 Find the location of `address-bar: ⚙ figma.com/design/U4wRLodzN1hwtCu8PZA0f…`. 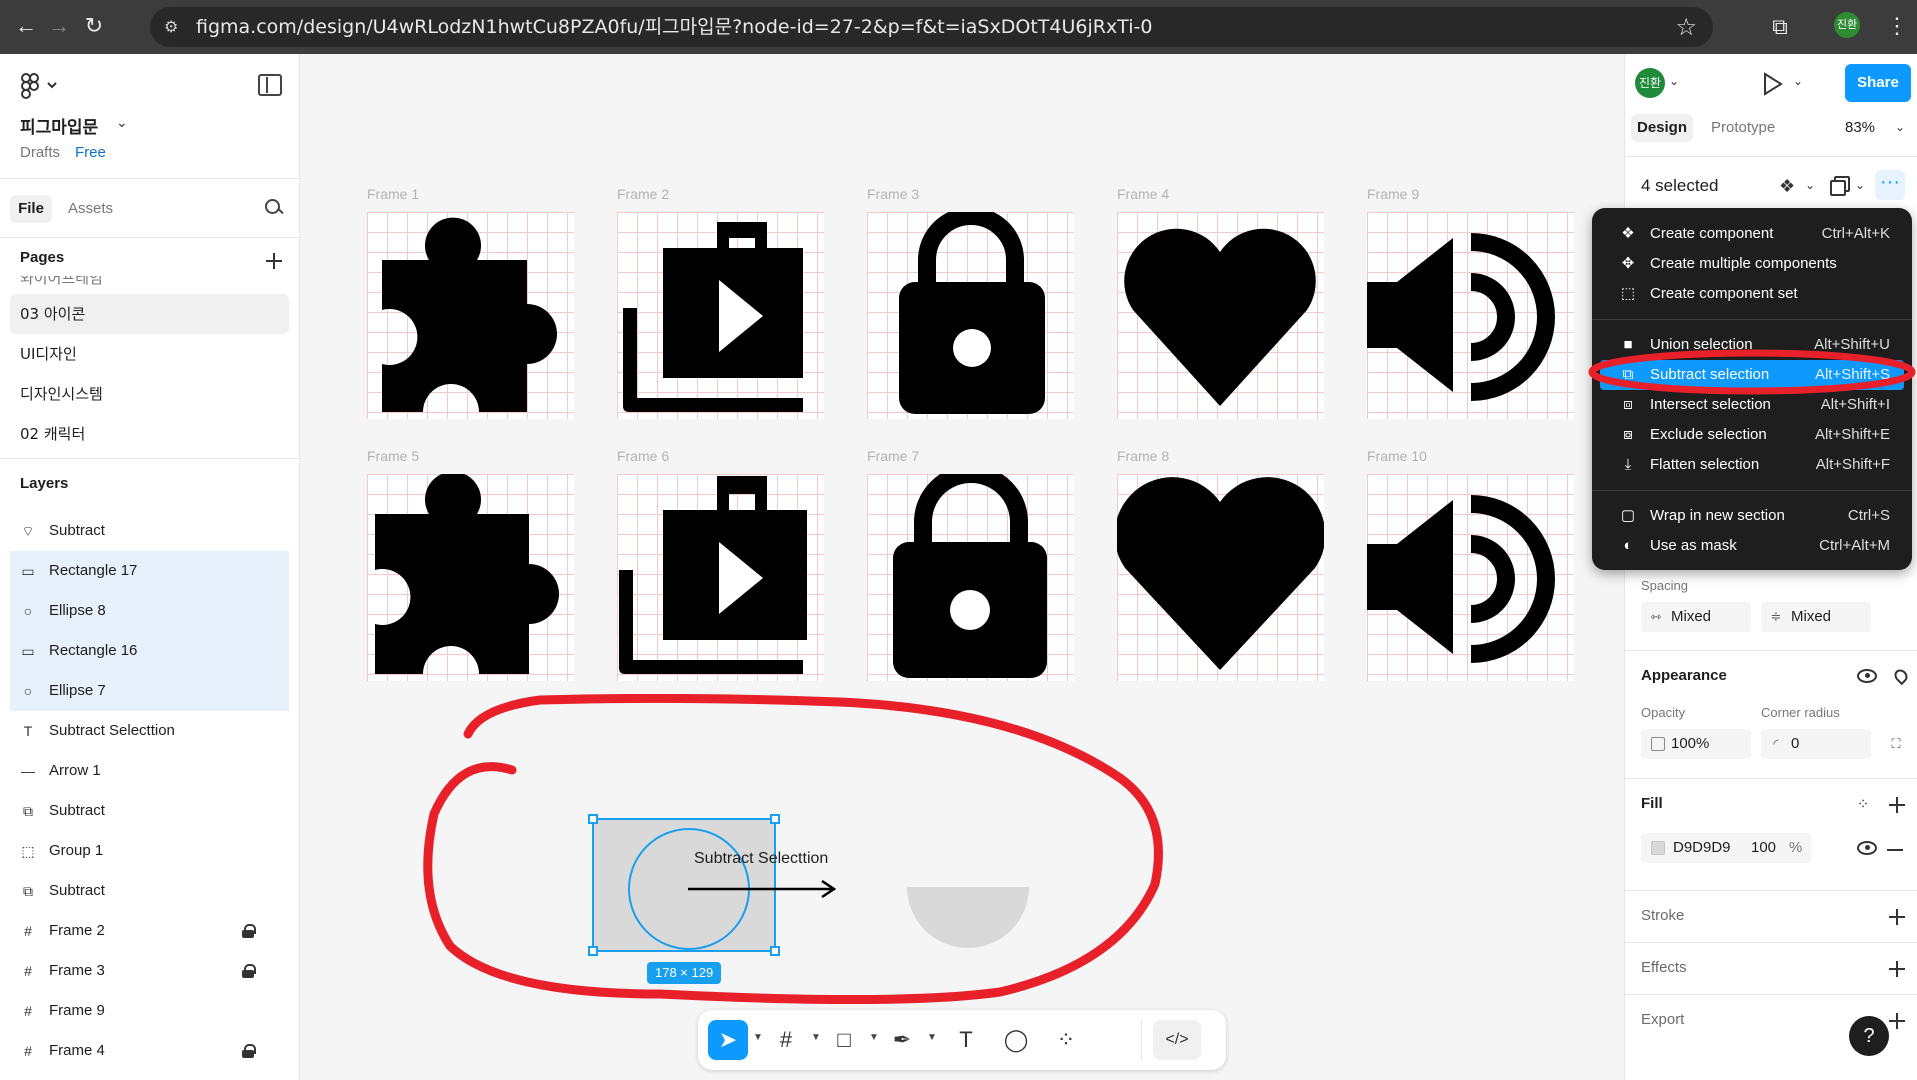

address-bar: ⚙ figma.com/design/U4wRLodzN1hwtCu8PZA0f… is located at coordinates (931, 27).